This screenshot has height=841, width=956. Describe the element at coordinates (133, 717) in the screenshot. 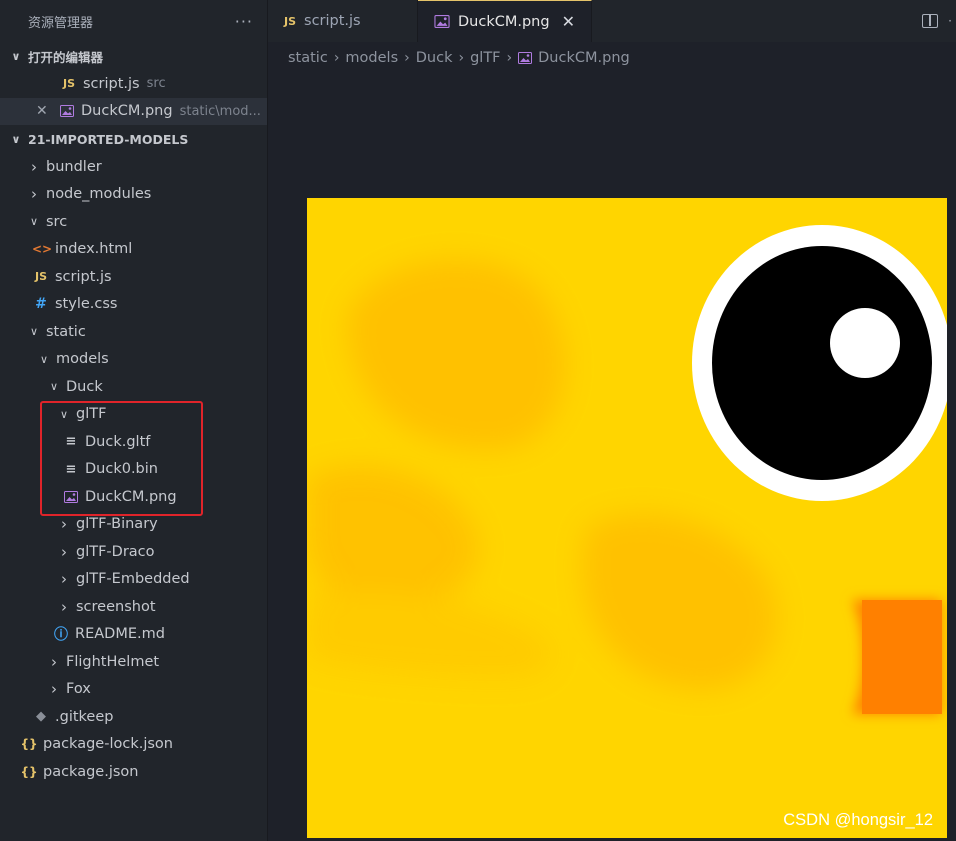

I see `tree-file-gitkeep: ◆ .gitkeep` at that location.